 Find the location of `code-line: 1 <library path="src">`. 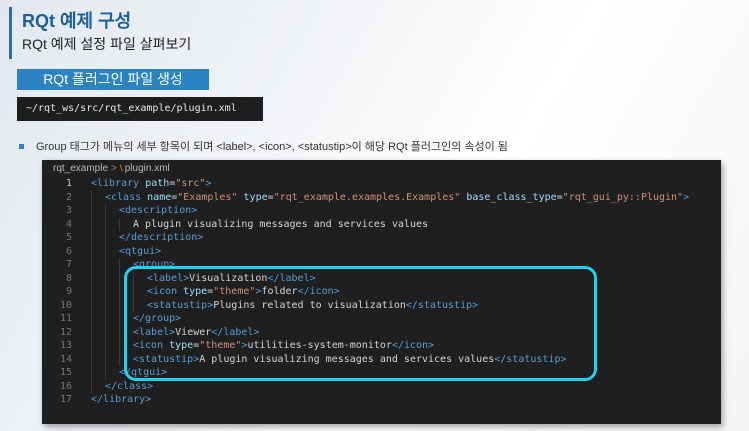

code-line: 1 <library path="src"> is located at coordinates (381, 184).